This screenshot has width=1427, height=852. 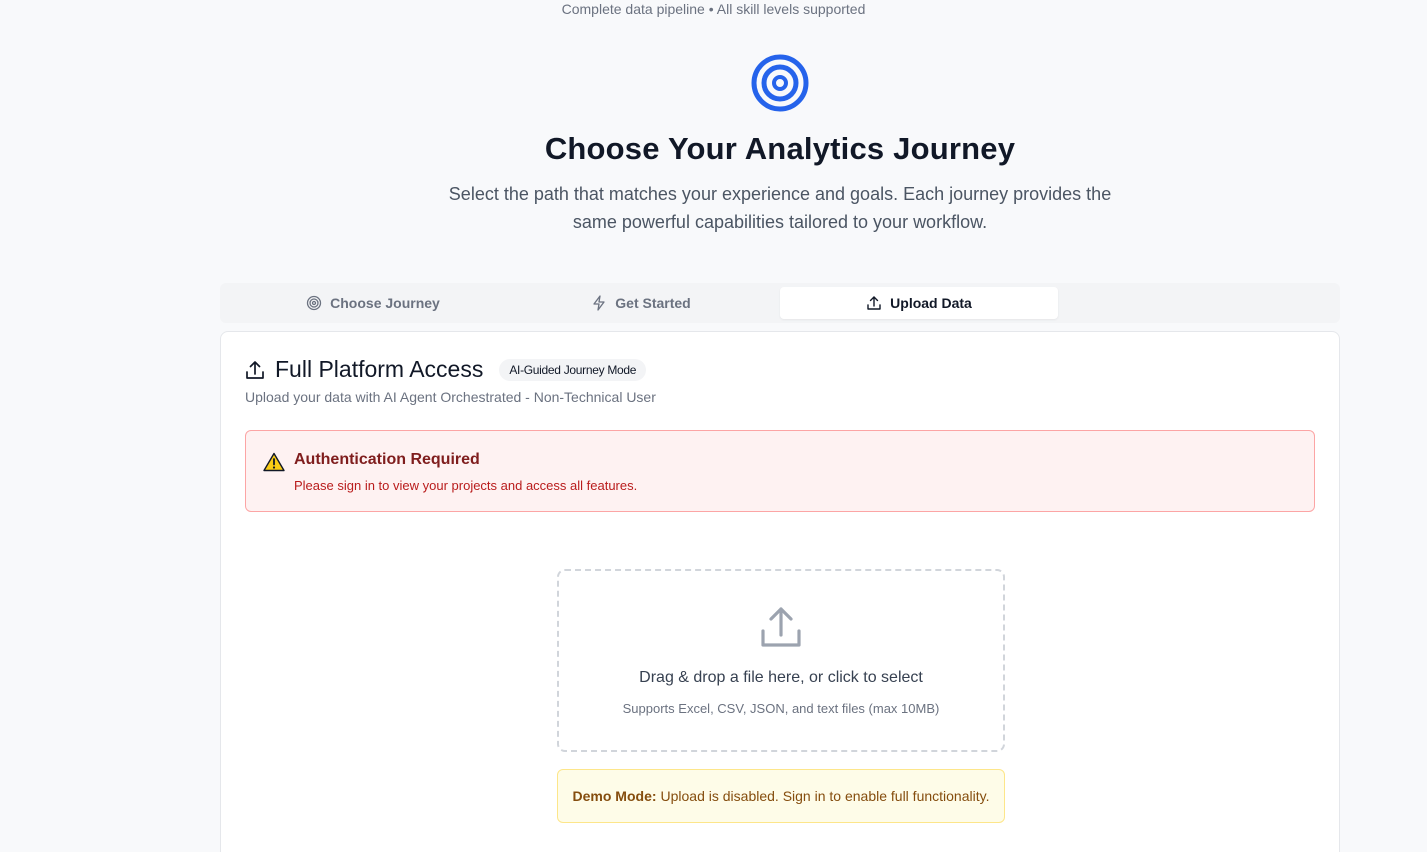 I want to click on tab-label: Get Started, so click(x=653, y=303).